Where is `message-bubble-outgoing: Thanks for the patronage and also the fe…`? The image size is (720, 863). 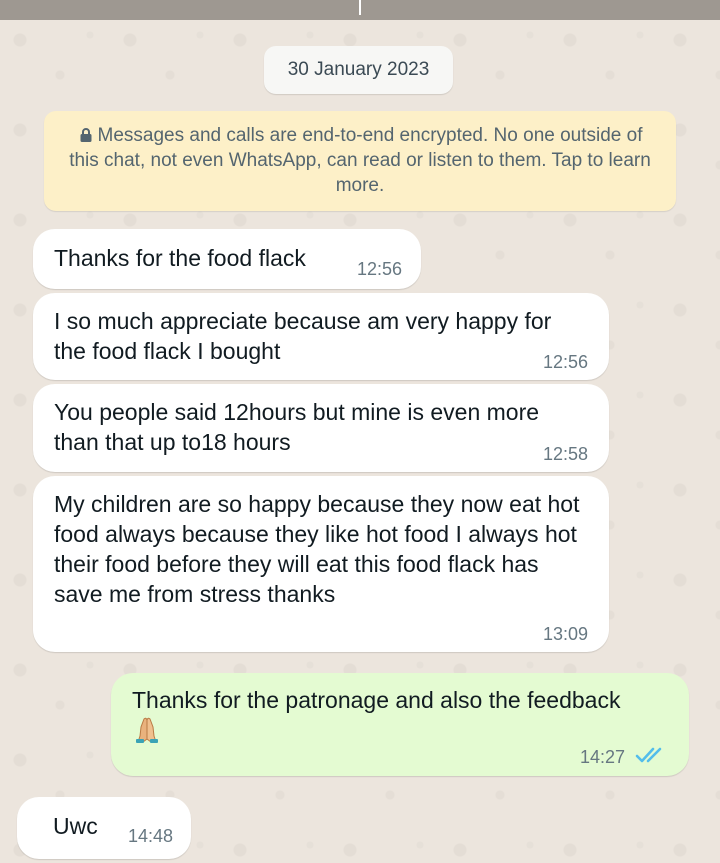
message-bubble-outgoing: Thanks for the patronage and also the fe… is located at coordinates (400, 724).